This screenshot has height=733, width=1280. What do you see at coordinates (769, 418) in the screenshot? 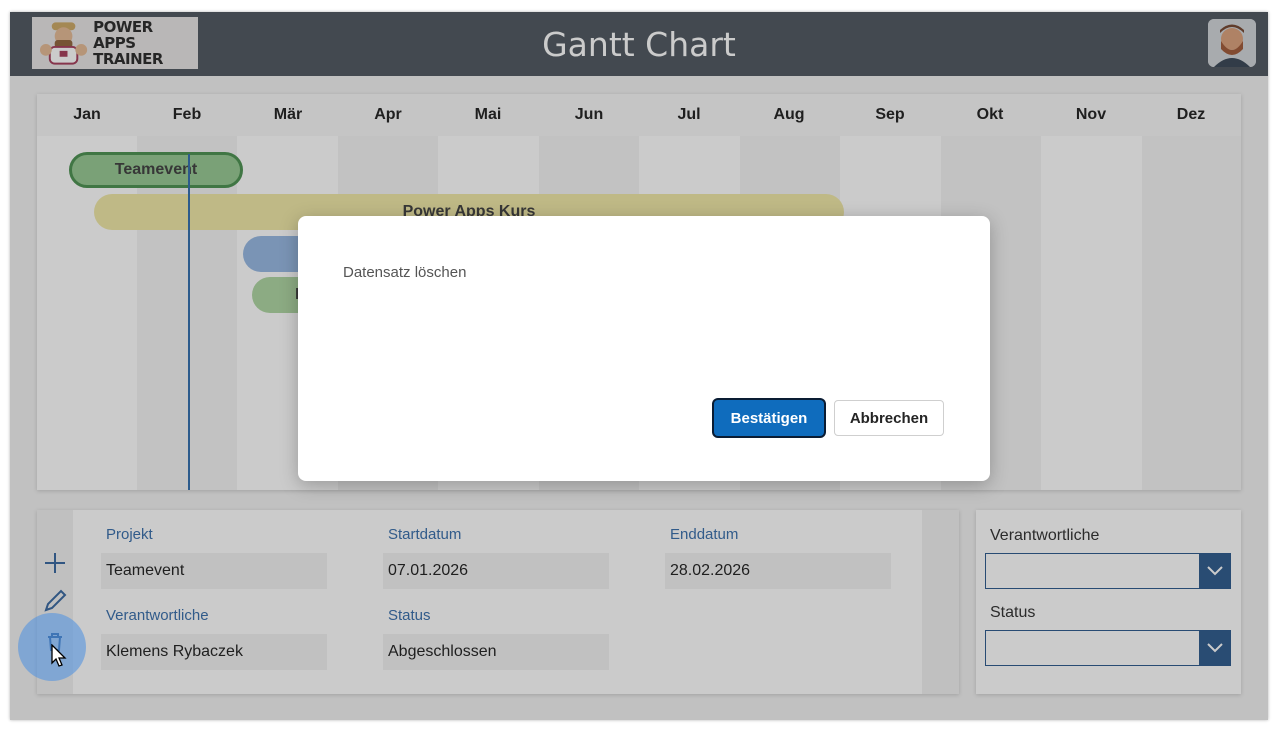
I see `confirm-button: Bestätigen` at bounding box center [769, 418].